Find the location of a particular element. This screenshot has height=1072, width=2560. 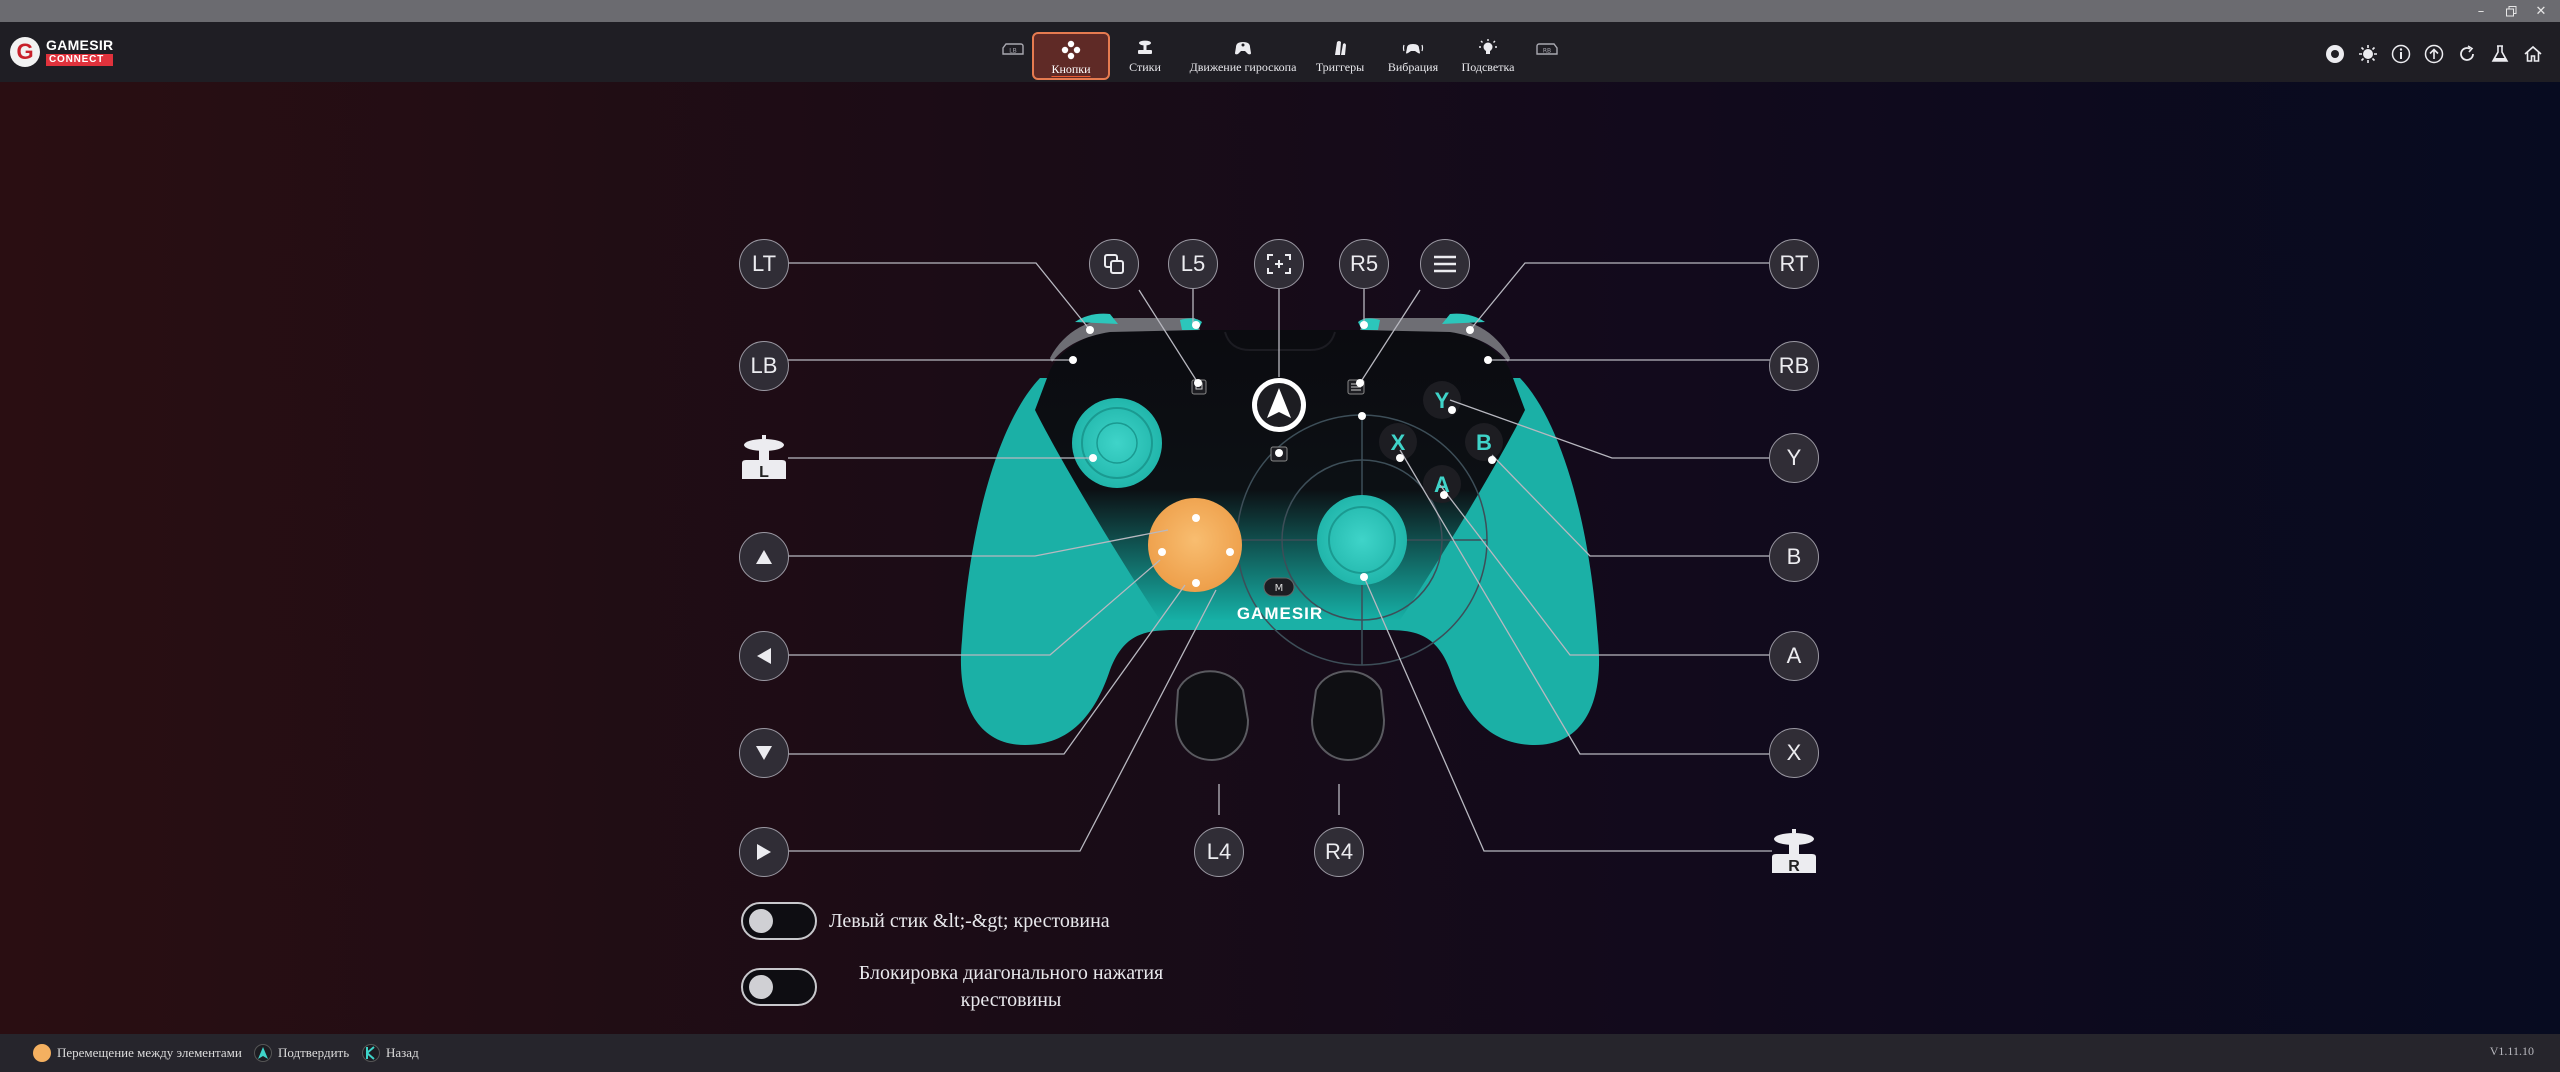

b-mapping-button: B is located at coordinates (1794, 557).